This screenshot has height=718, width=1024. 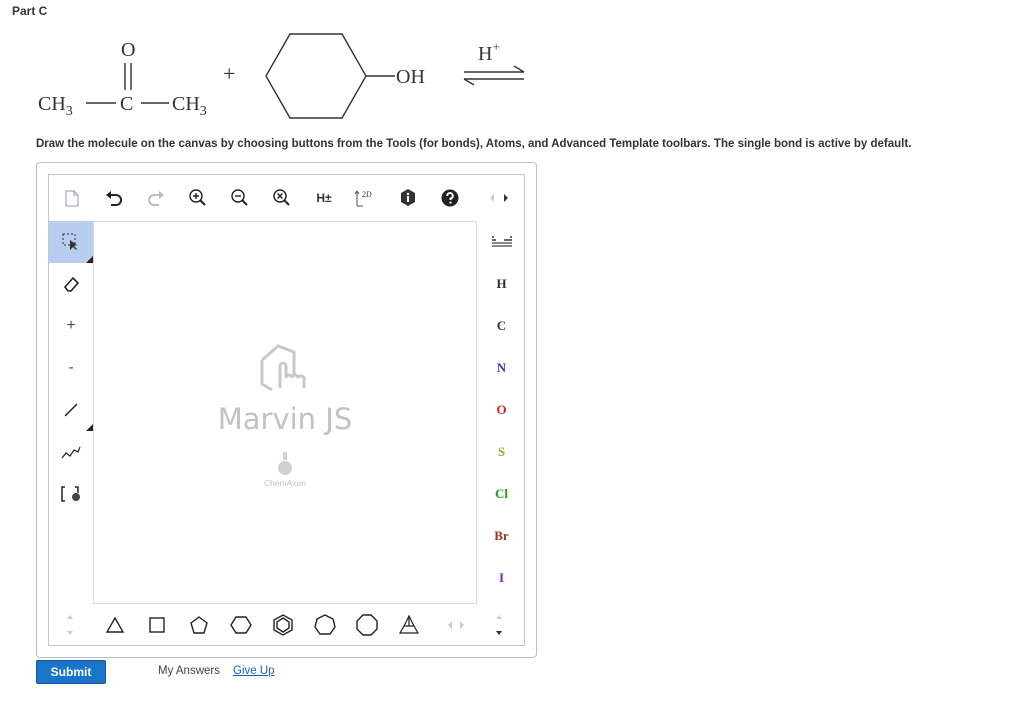 What do you see at coordinates (409, 625) in the screenshot?
I see `bicyclic-template-icon` at bounding box center [409, 625].